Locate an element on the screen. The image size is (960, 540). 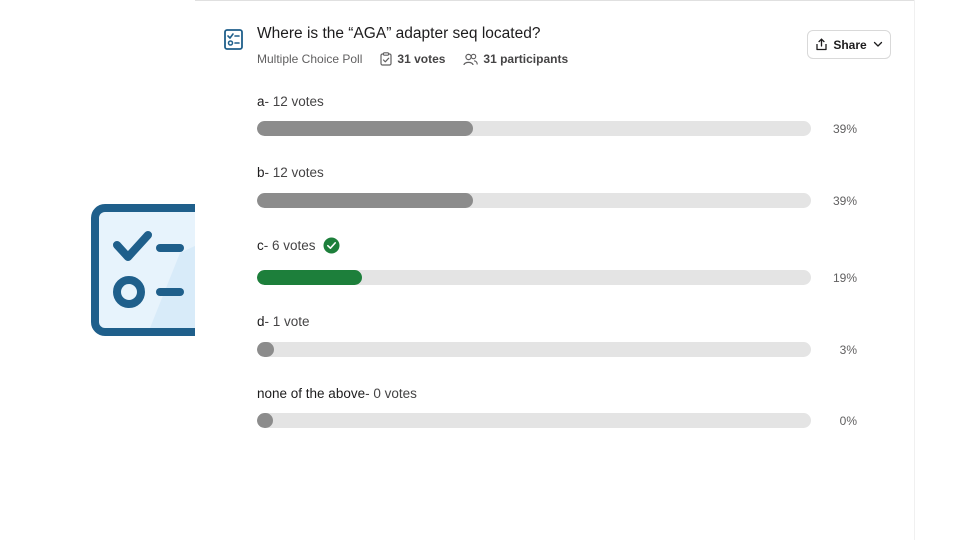
share-button: Share is located at coordinates (849, 44).